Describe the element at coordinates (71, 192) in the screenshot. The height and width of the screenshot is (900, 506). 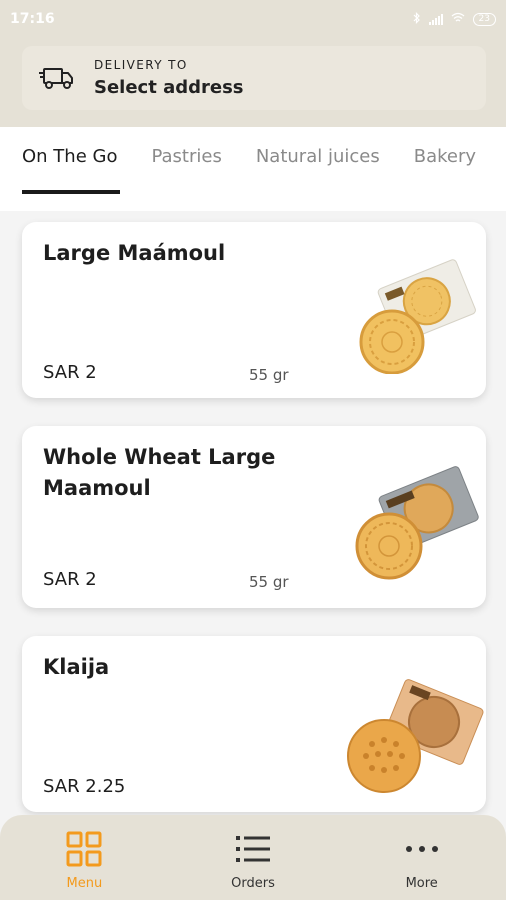
I see `active-tab-indicator` at that location.